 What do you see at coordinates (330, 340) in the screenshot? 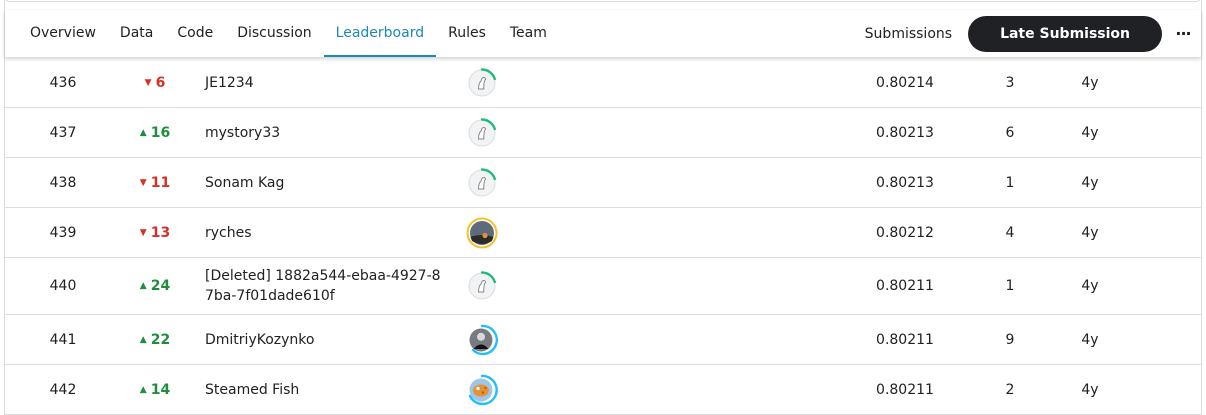
I see `team-name: DmitriyKozynko` at bounding box center [330, 340].